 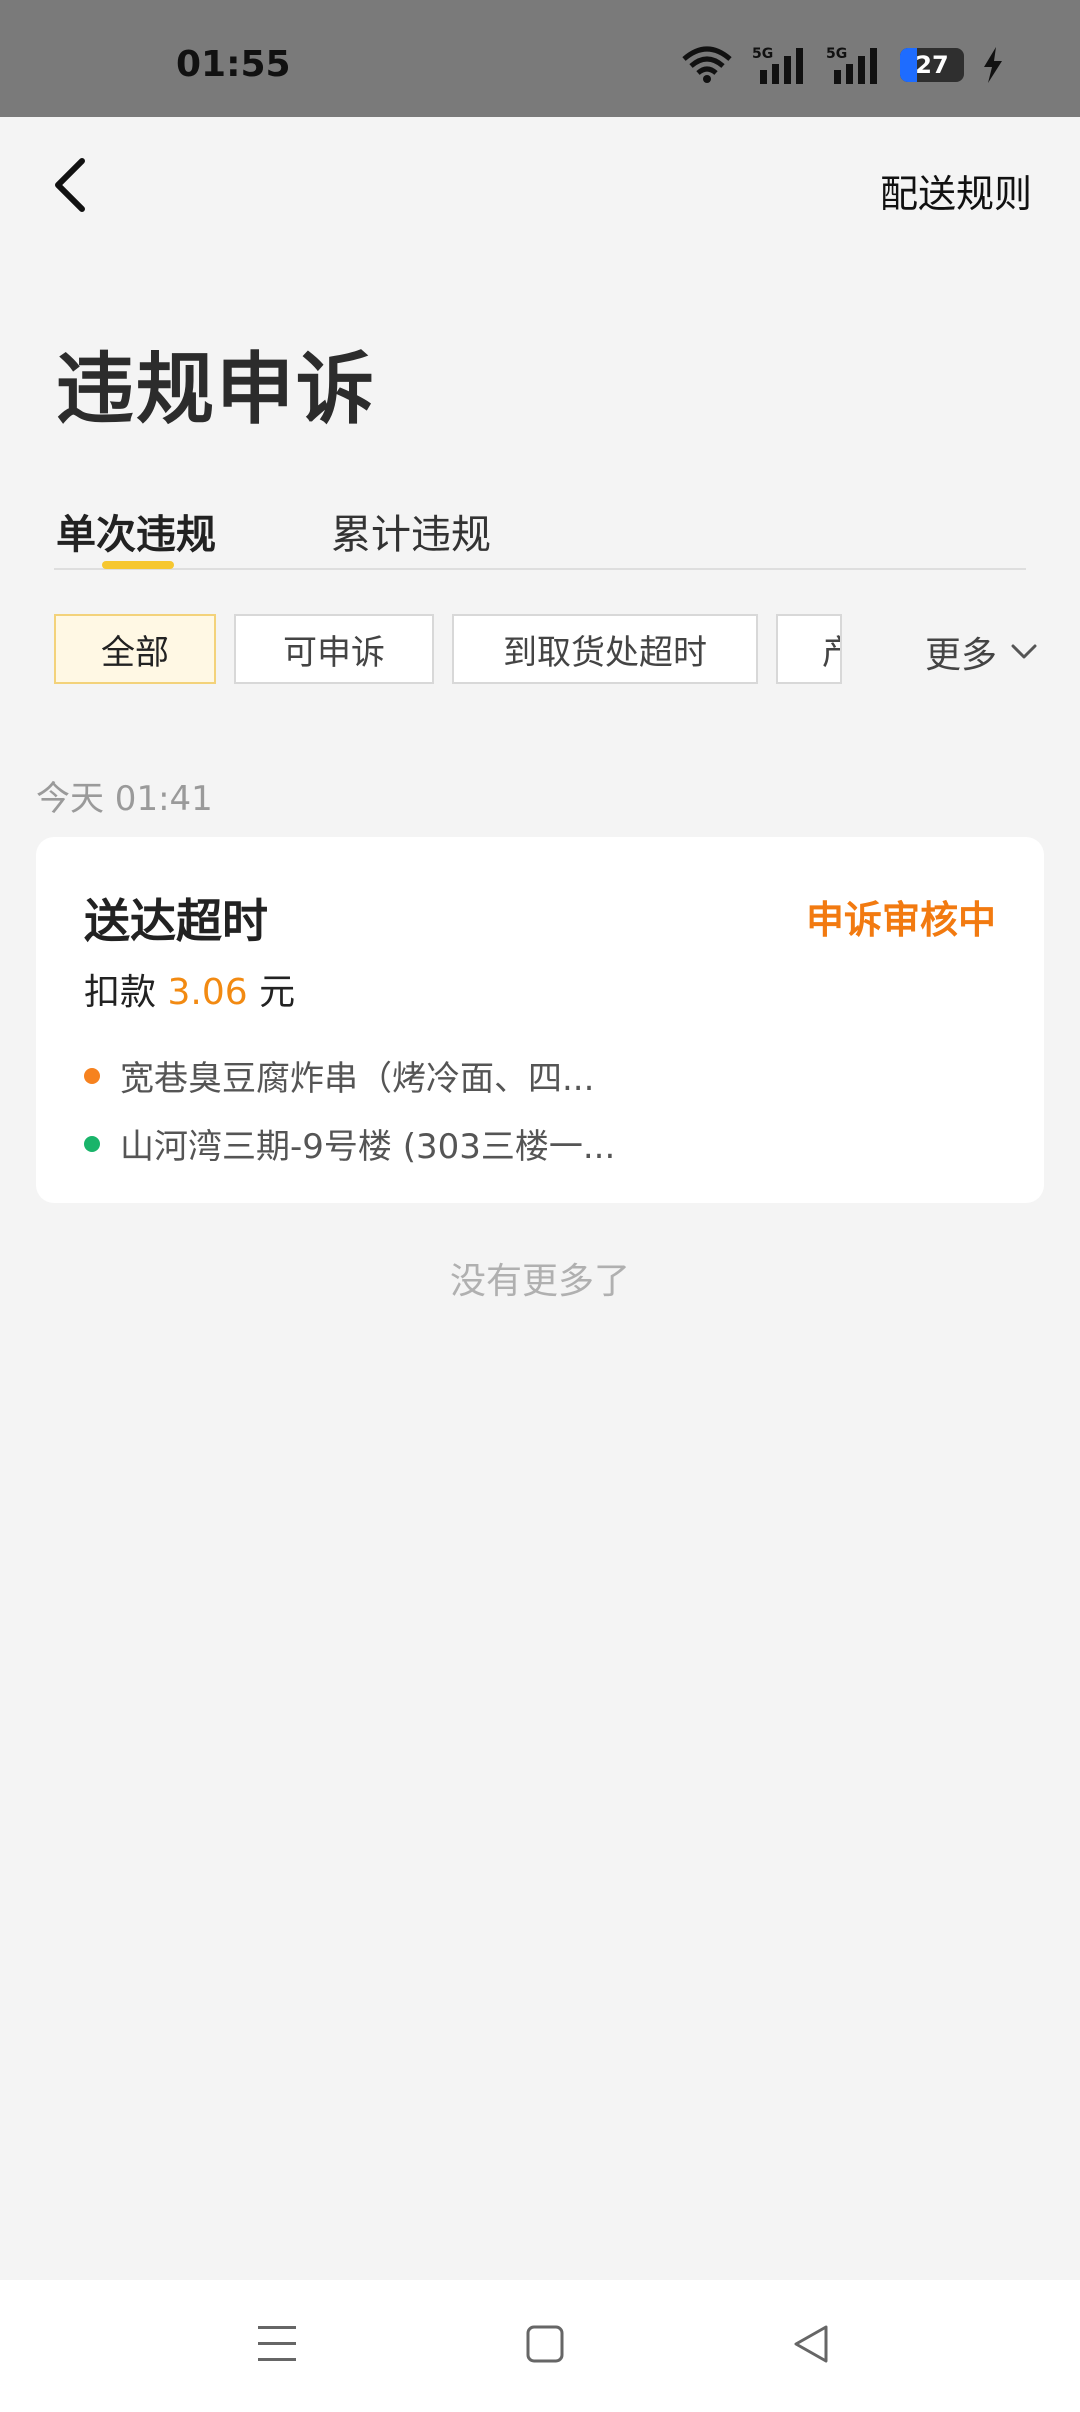 I want to click on menu-button, so click(x=277, y=2346).